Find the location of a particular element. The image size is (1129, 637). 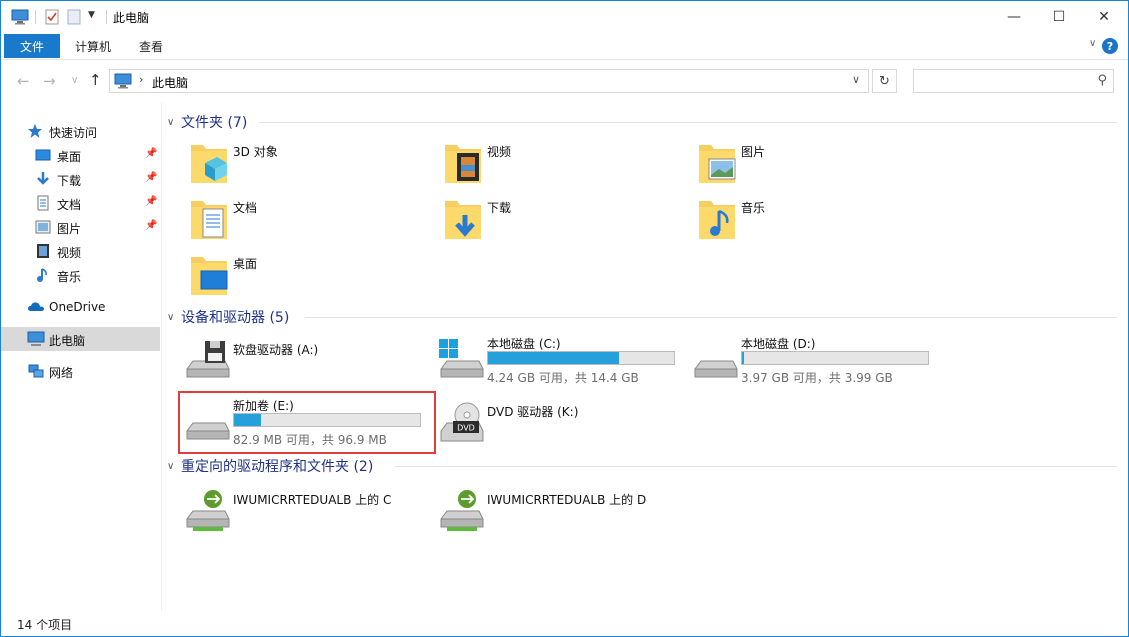

title-bar: ▼ 此电脑 — ☐ ✕ is located at coordinates (564, 17).